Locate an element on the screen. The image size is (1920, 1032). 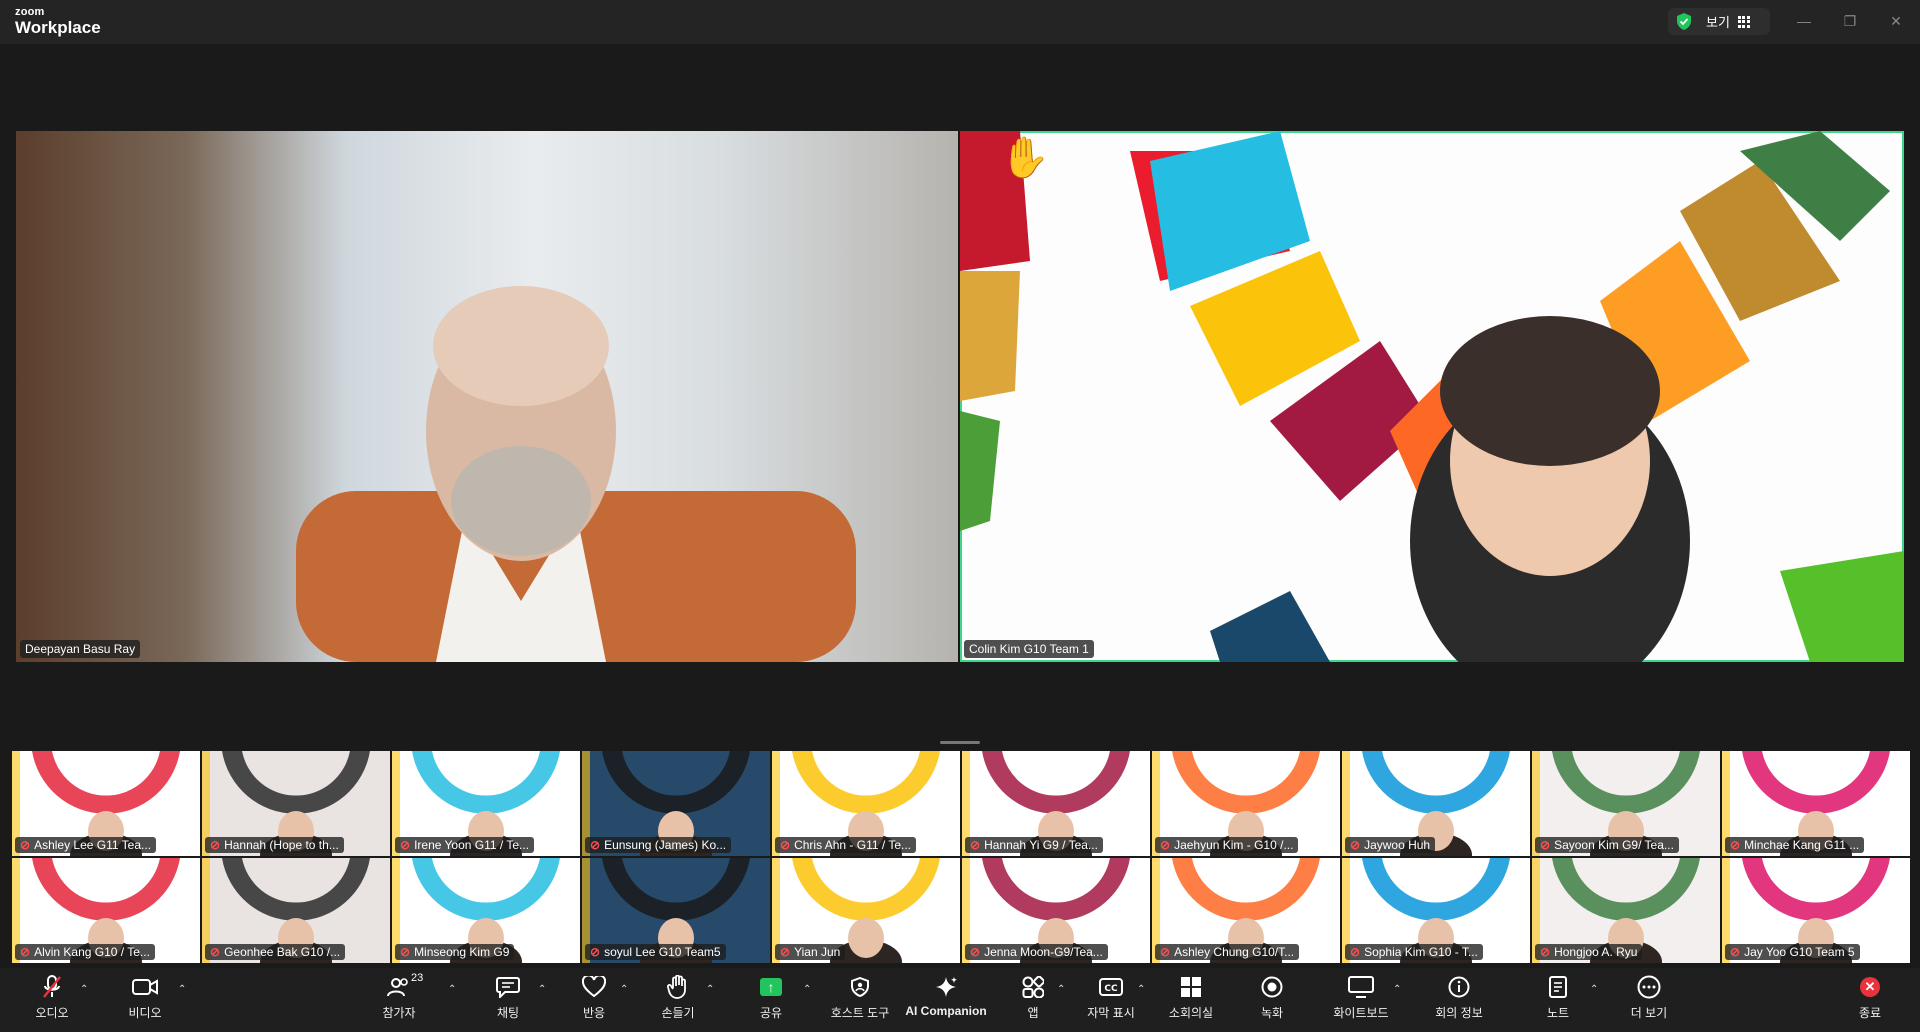
share-options-chevron-up-icon: ⌃ is located at coordinates (807, 989).